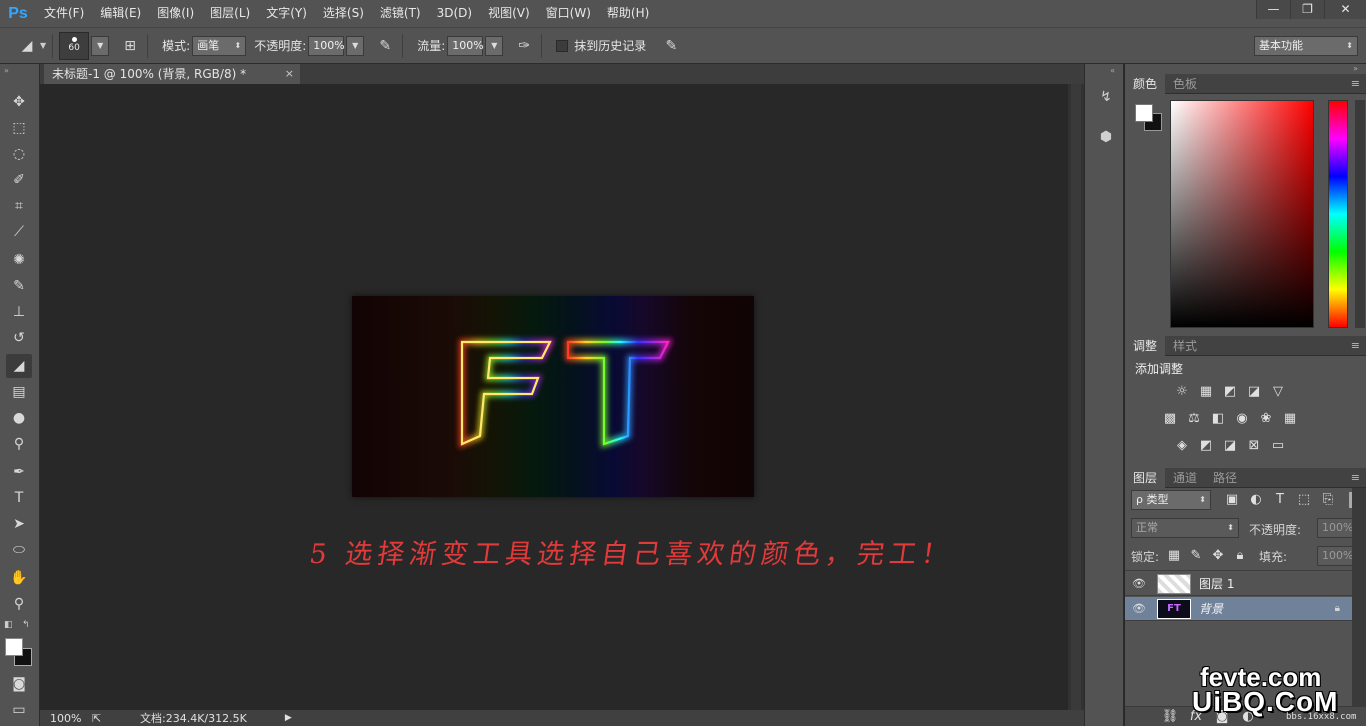  I want to click on menu-filter: 滤镜(T), so click(400, 13).